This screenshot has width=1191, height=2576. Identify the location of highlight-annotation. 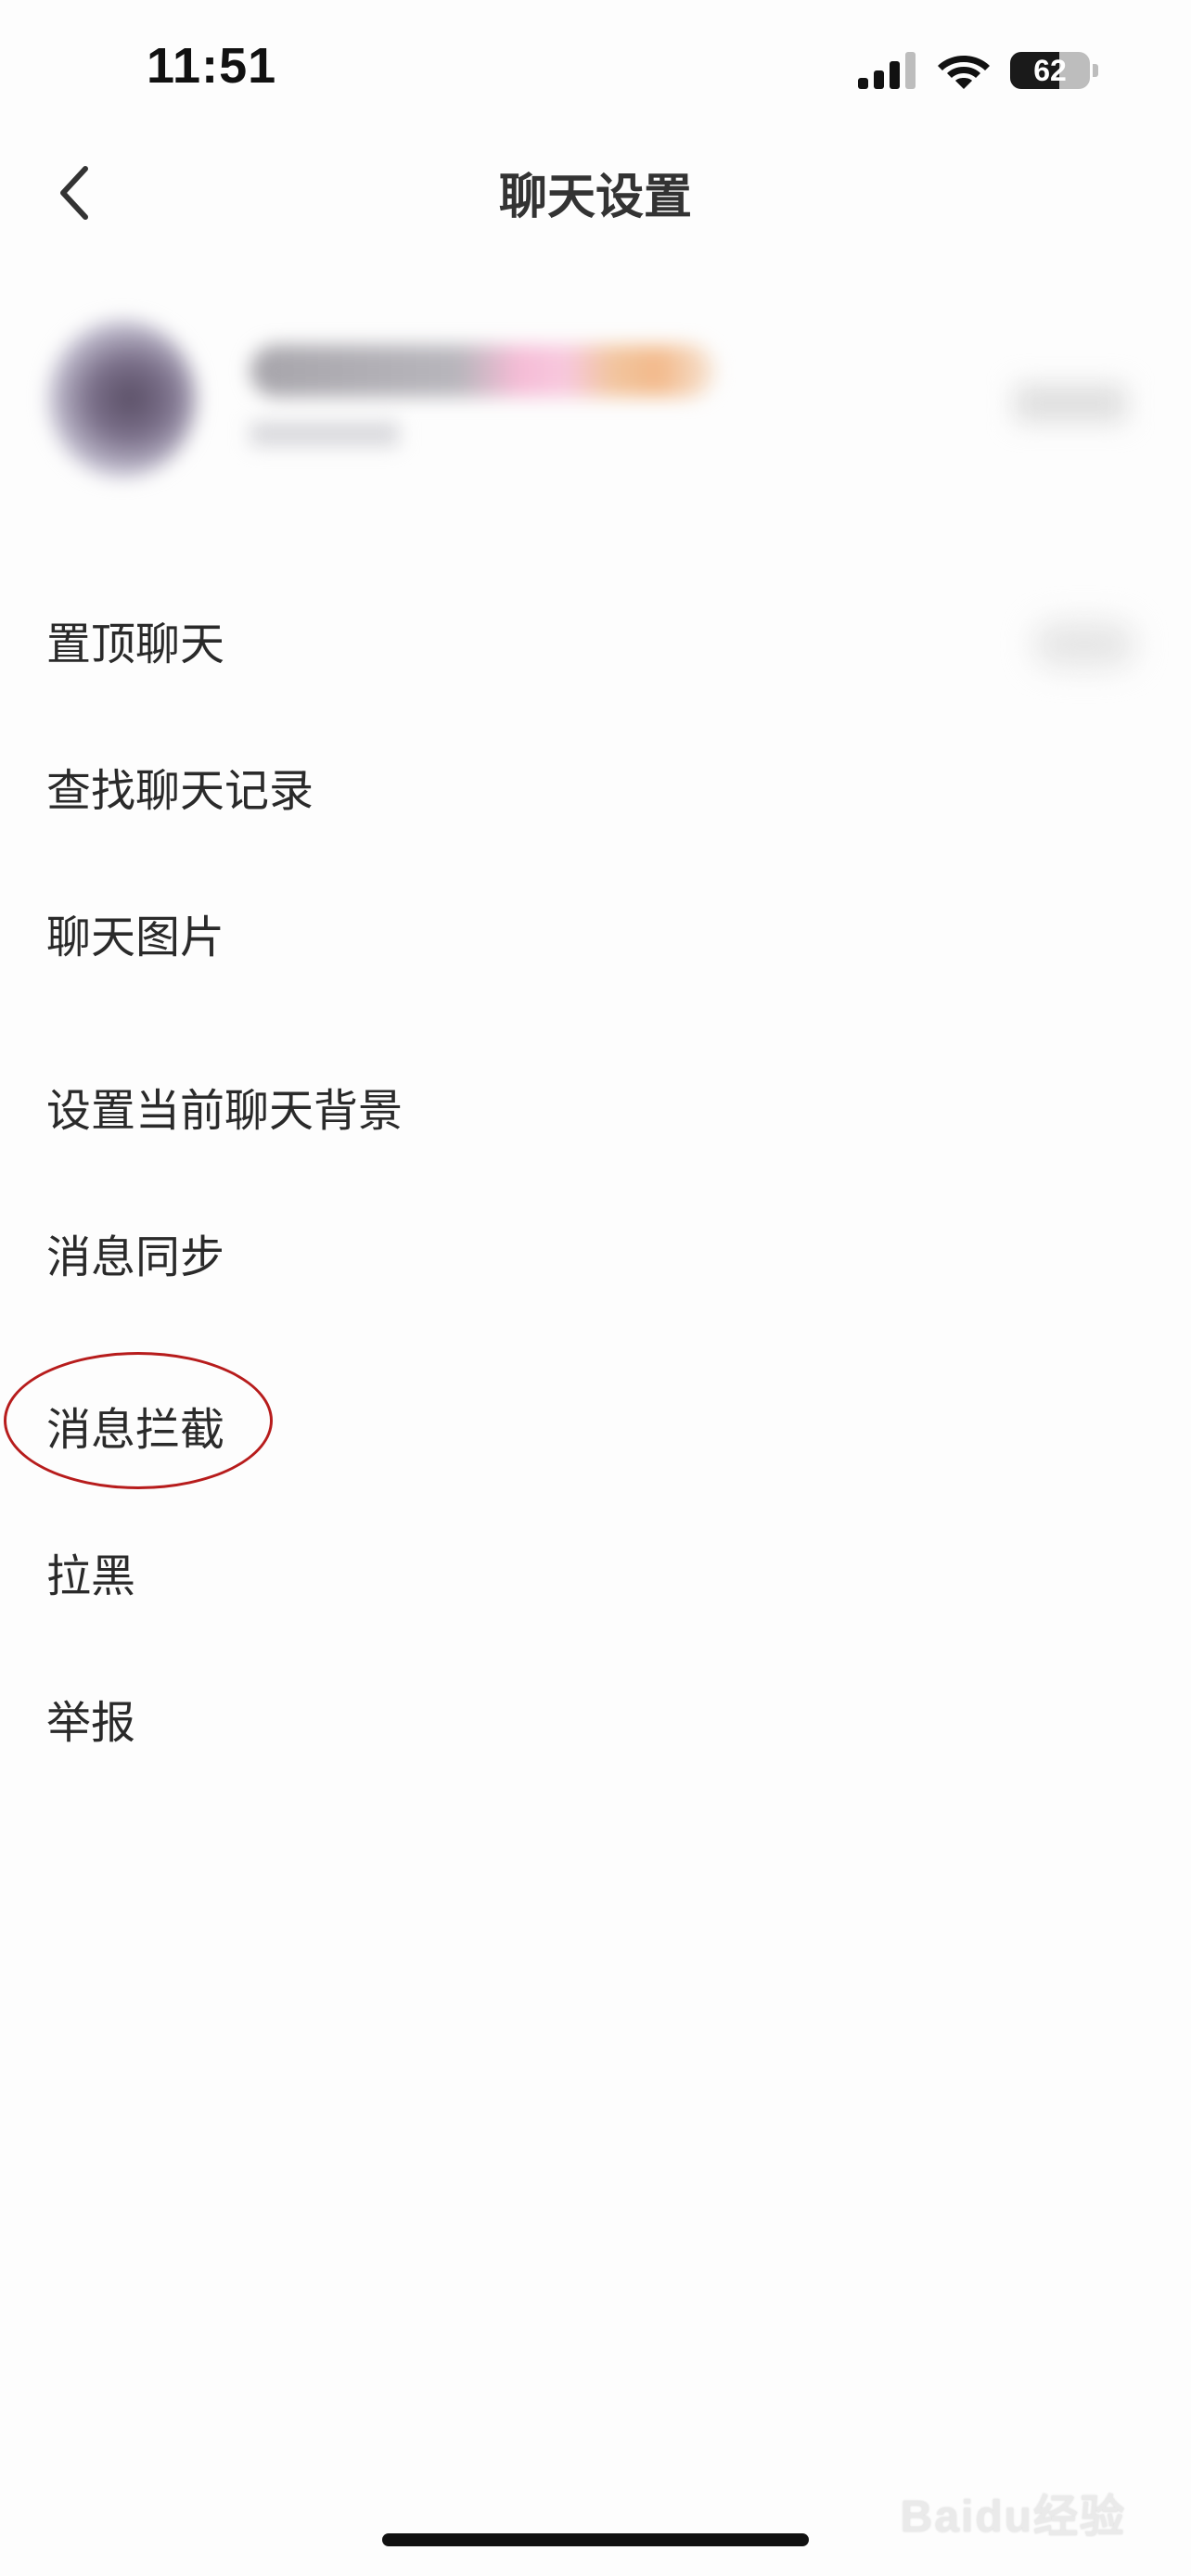
(138, 1420).